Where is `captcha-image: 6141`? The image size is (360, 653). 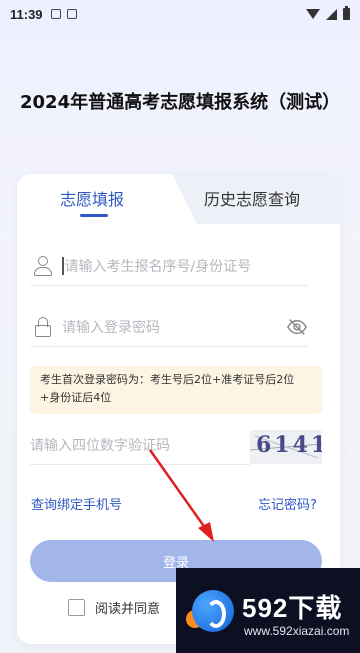
captcha-image: 6141 is located at coordinates (286, 447).